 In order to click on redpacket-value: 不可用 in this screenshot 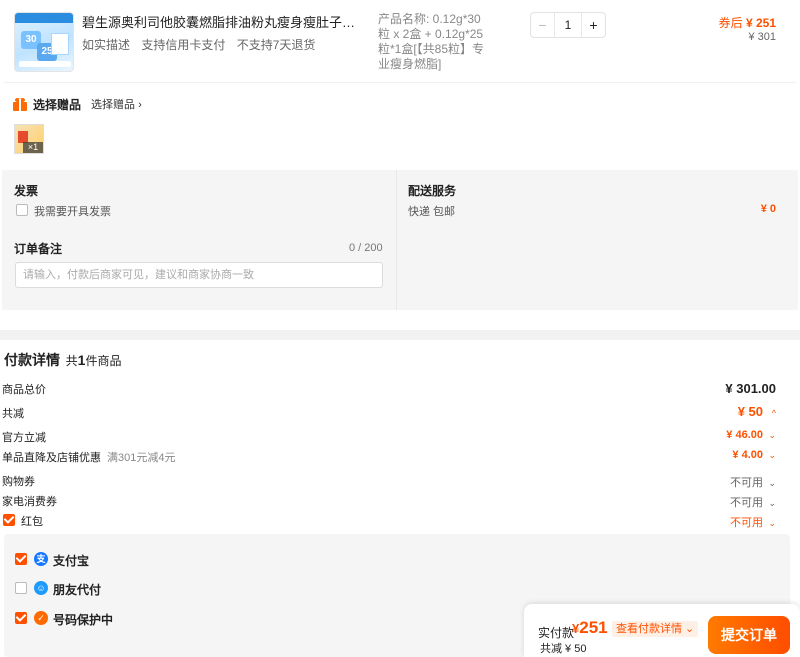, I will do `click(746, 523)`.